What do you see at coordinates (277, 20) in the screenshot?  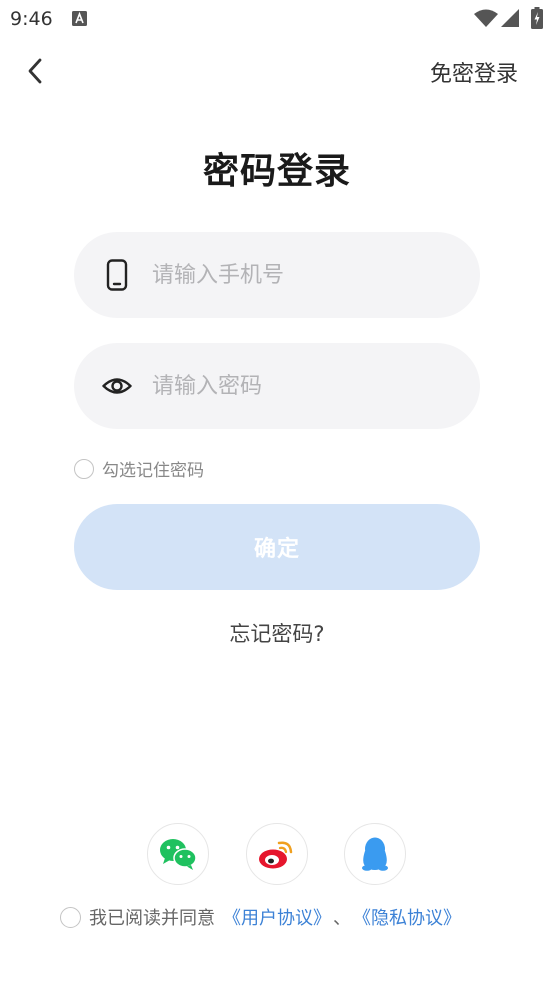 I see `status-bar: 9:46` at bounding box center [277, 20].